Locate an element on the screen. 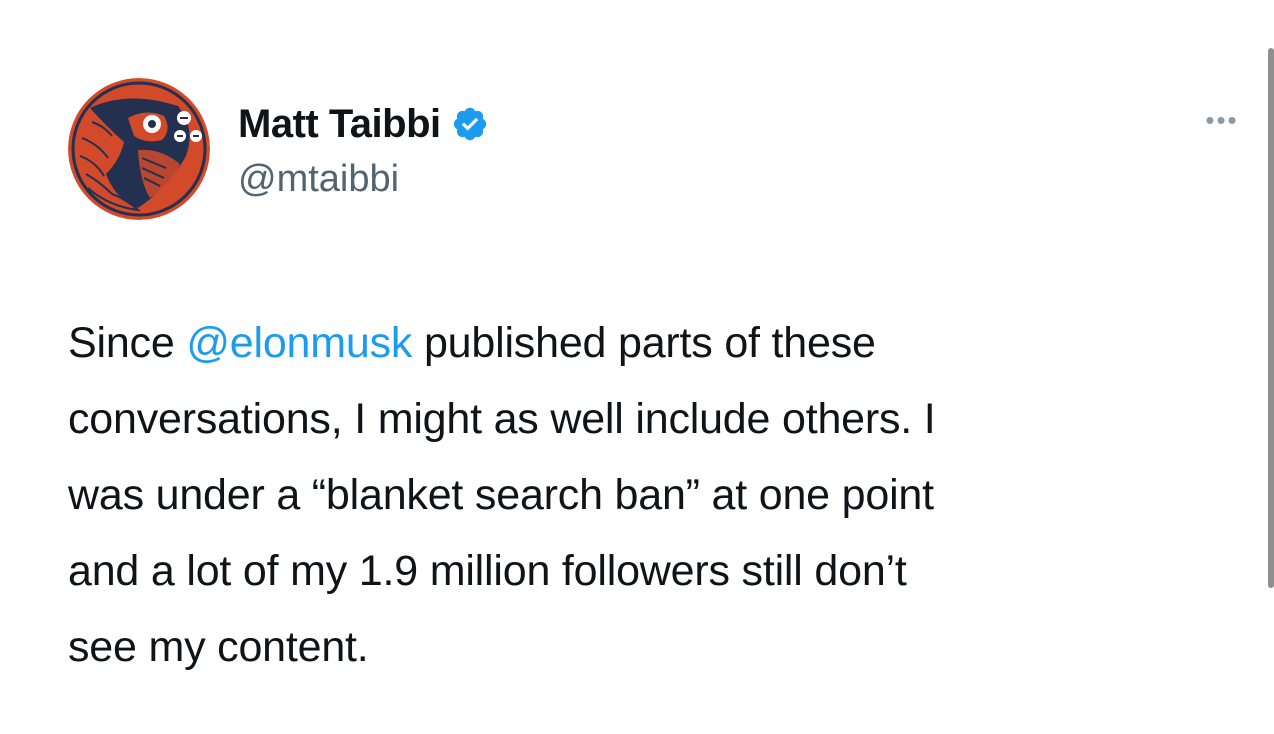  scrollbar is located at coordinates (1271, 318).